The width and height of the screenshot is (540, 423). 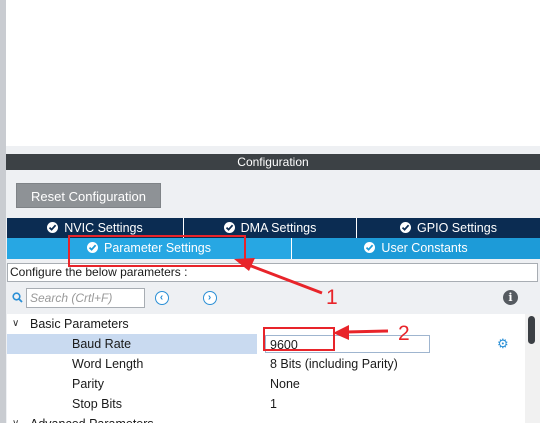 What do you see at coordinates (311, 299) in the screenshot?
I see `annotation-arrows` at bounding box center [311, 299].